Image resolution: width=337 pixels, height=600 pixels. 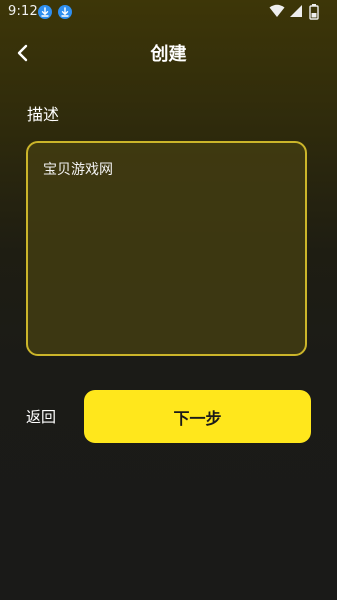 I want to click on description-label: 描述, so click(x=43, y=114).